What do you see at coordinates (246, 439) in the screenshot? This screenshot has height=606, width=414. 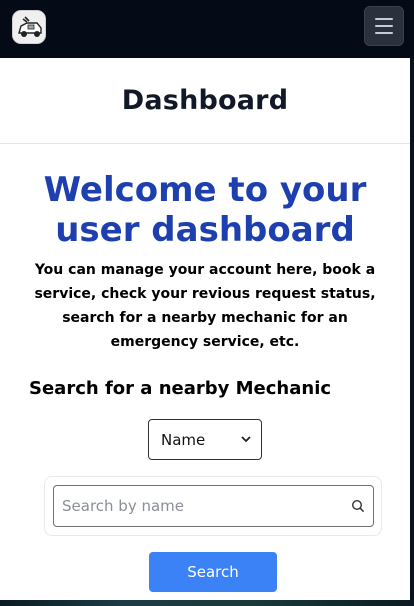 I see `chevron-down-icon` at bounding box center [246, 439].